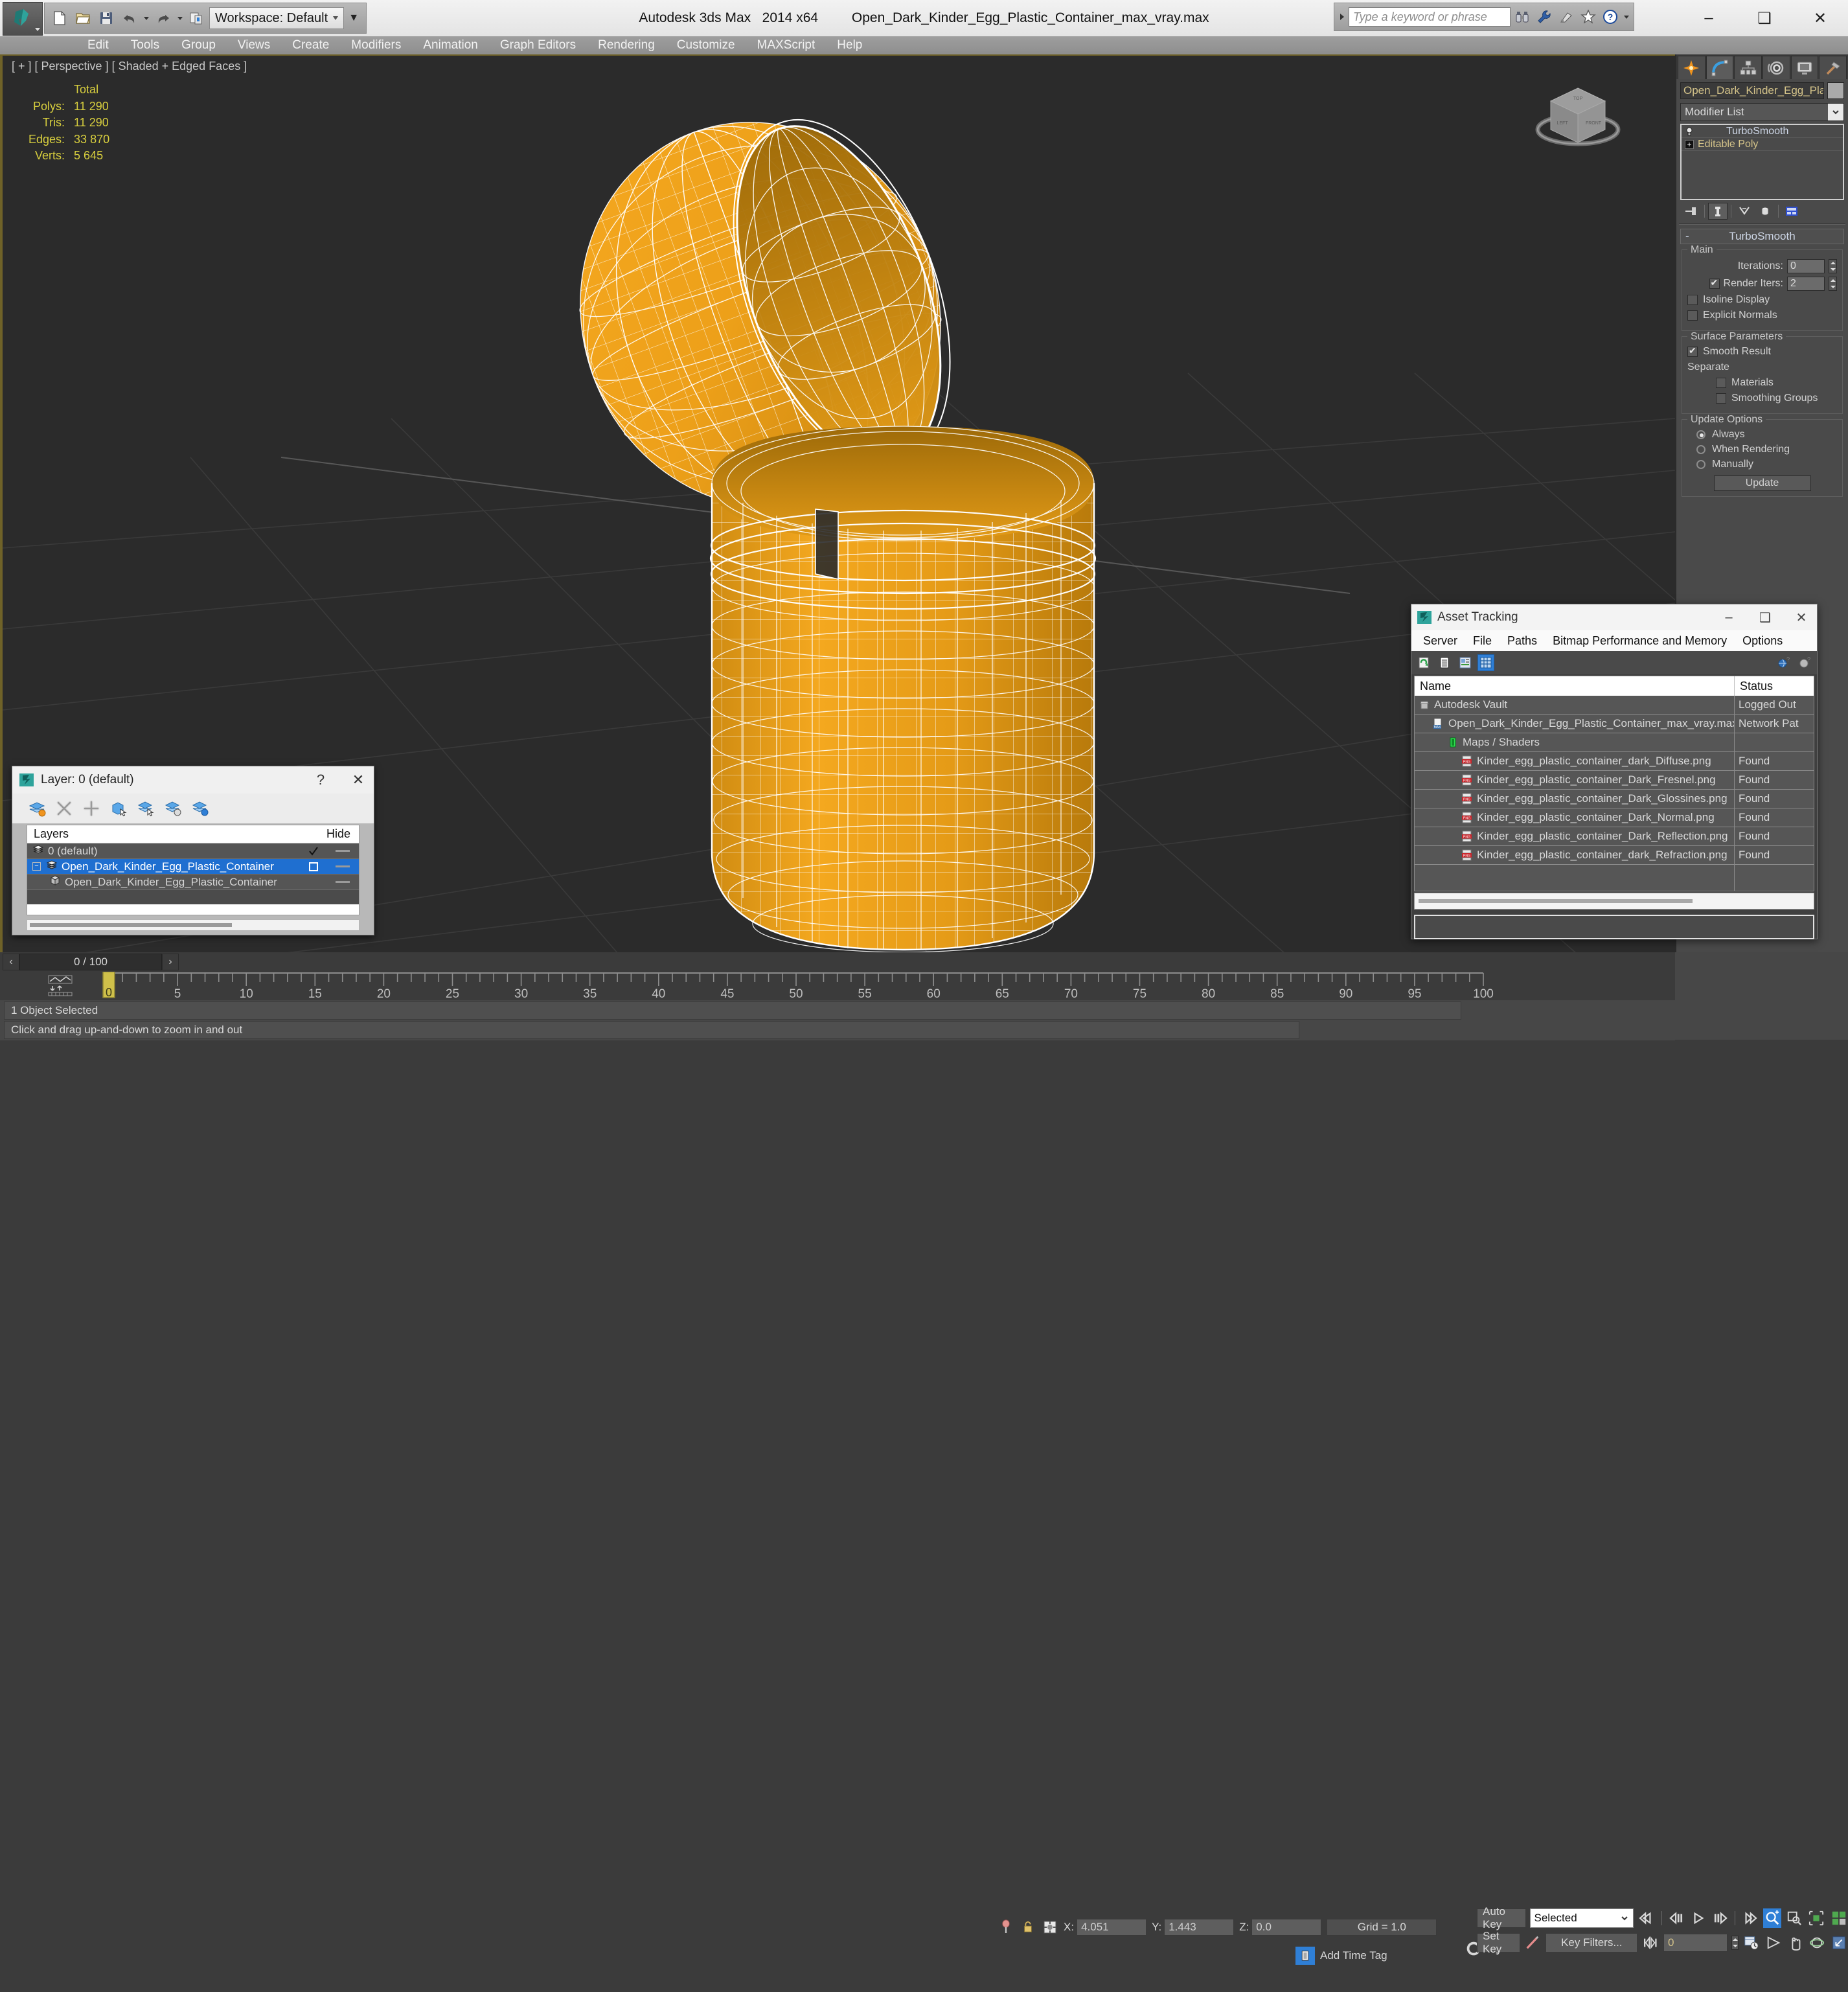 This screenshot has height=1992, width=1848. I want to click on menu-item-help: Help, so click(849, 45).